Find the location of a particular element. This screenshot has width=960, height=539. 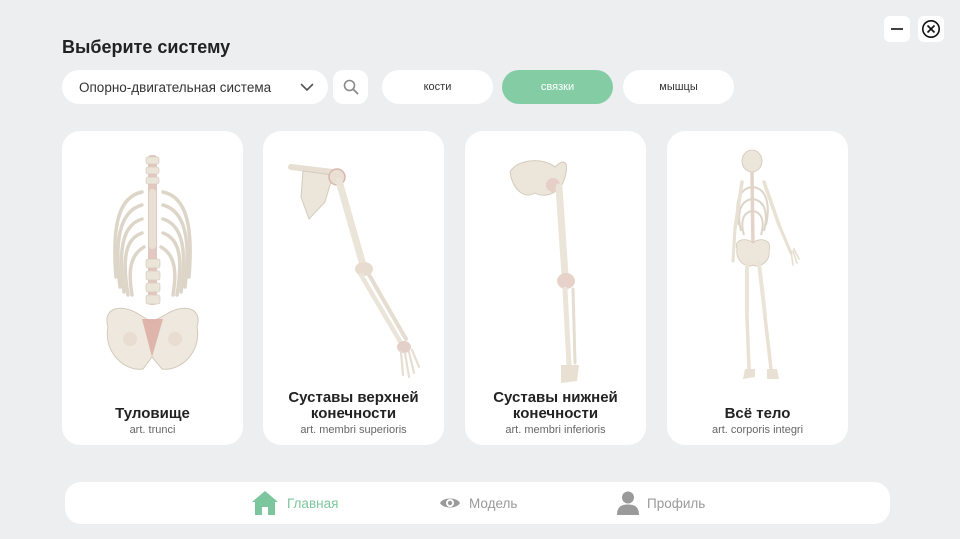

card-title: Суставы верхней конечности is located at coordinates (353, 405).